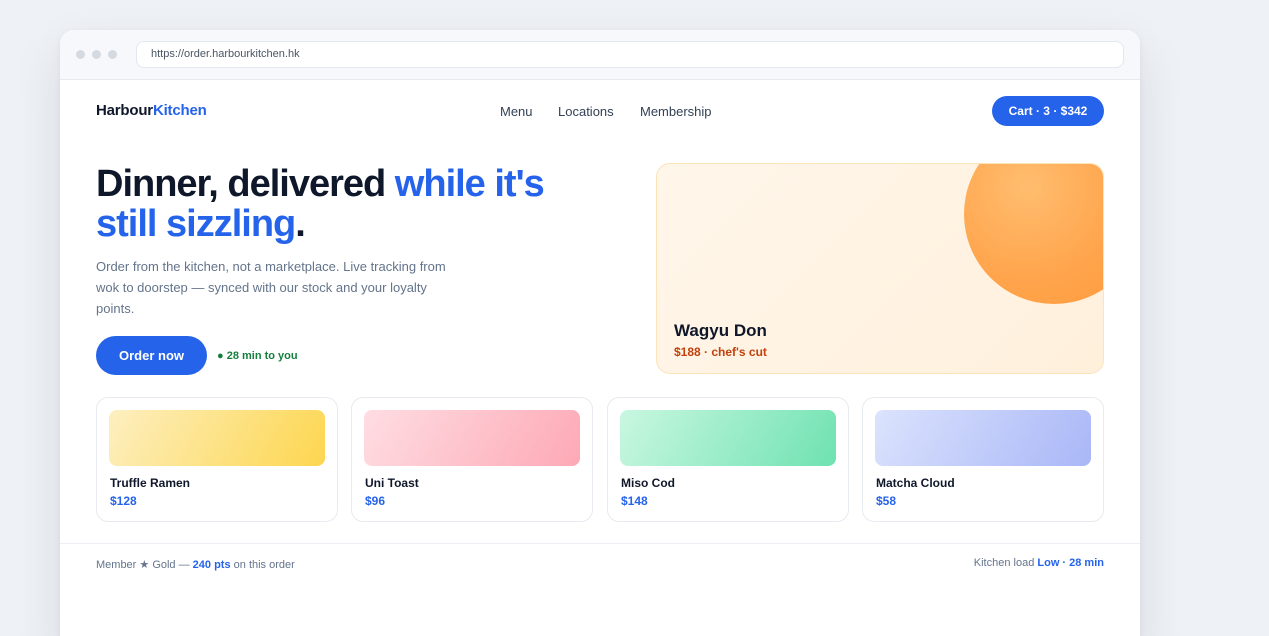 The image size is (1269, 636). What do you see at coordinates (634, 501) in the screenshot?
I see `dish-price: $148` at bounding box center [634, 501].